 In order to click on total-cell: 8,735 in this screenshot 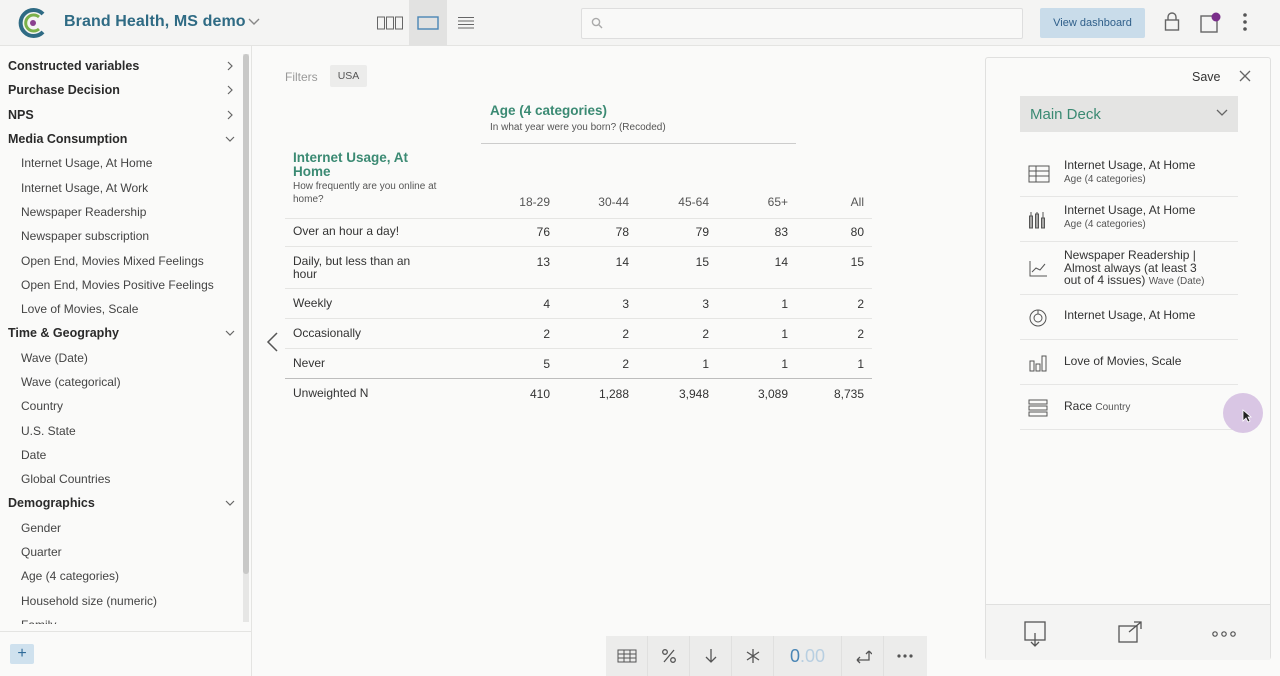, I will do `click(848, 394)`.